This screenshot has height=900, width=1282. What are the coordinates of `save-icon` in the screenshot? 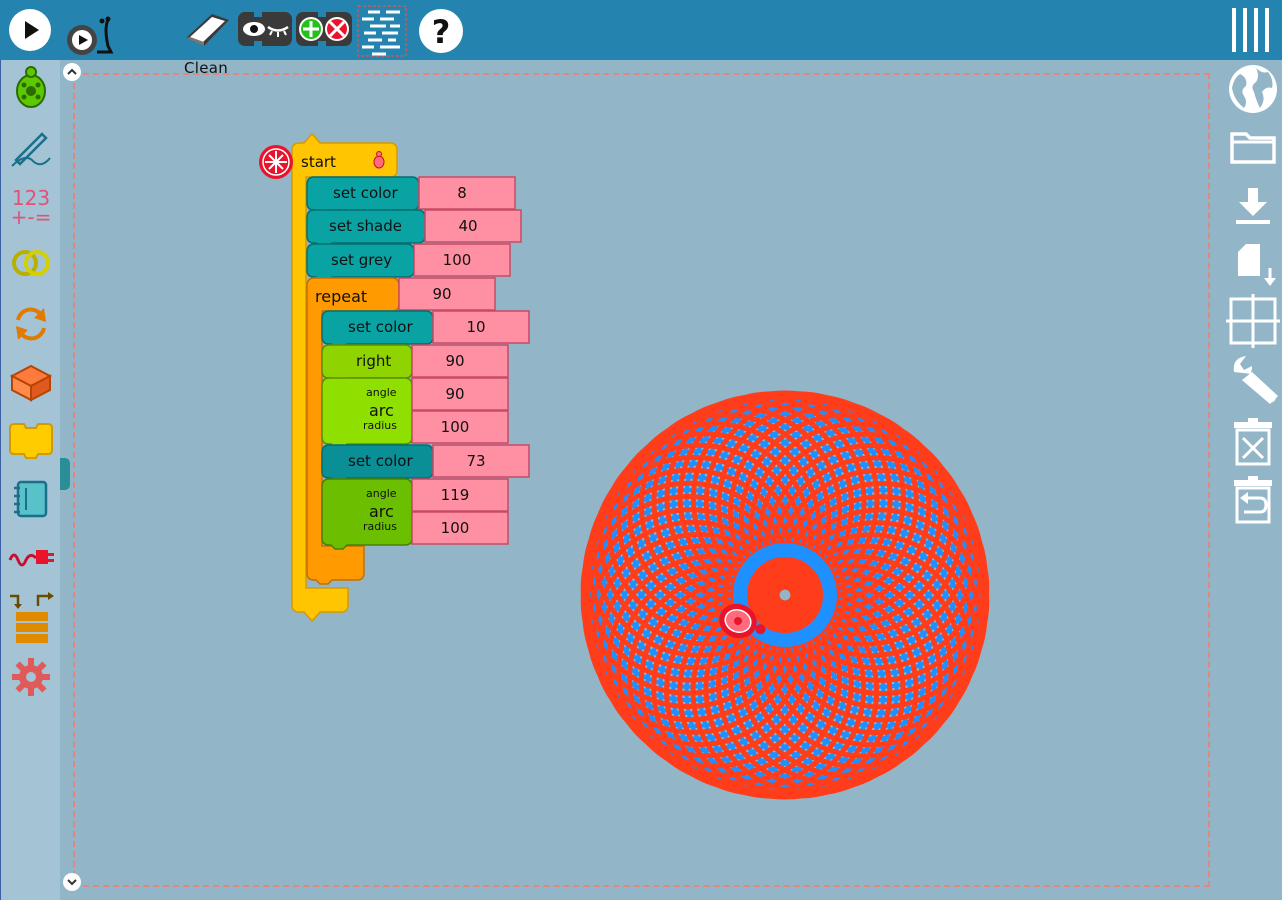 It's located at (1253, 206).